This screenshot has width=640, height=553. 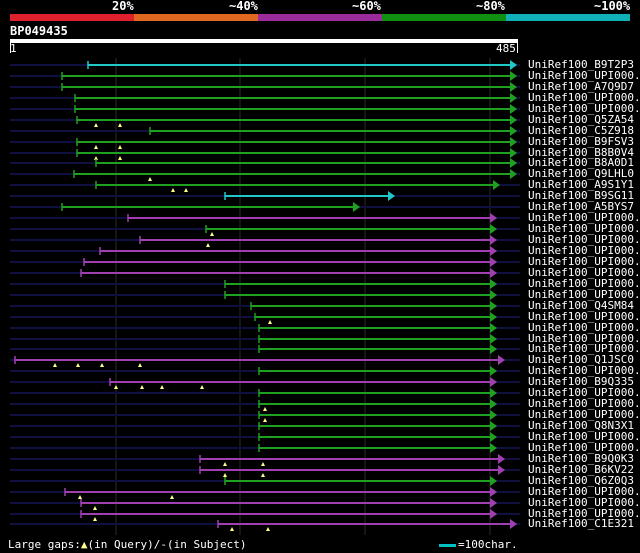 What do you see at coordinates (206, 544) in the screenshot?
I see `in-subject-label: (in Subject)` at bounding box center [206, 544].